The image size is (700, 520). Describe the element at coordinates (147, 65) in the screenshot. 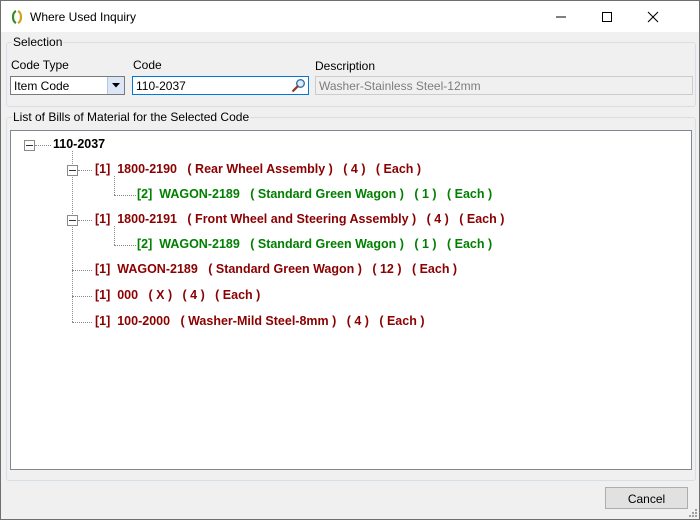

I see `code-label: Code` at that location.